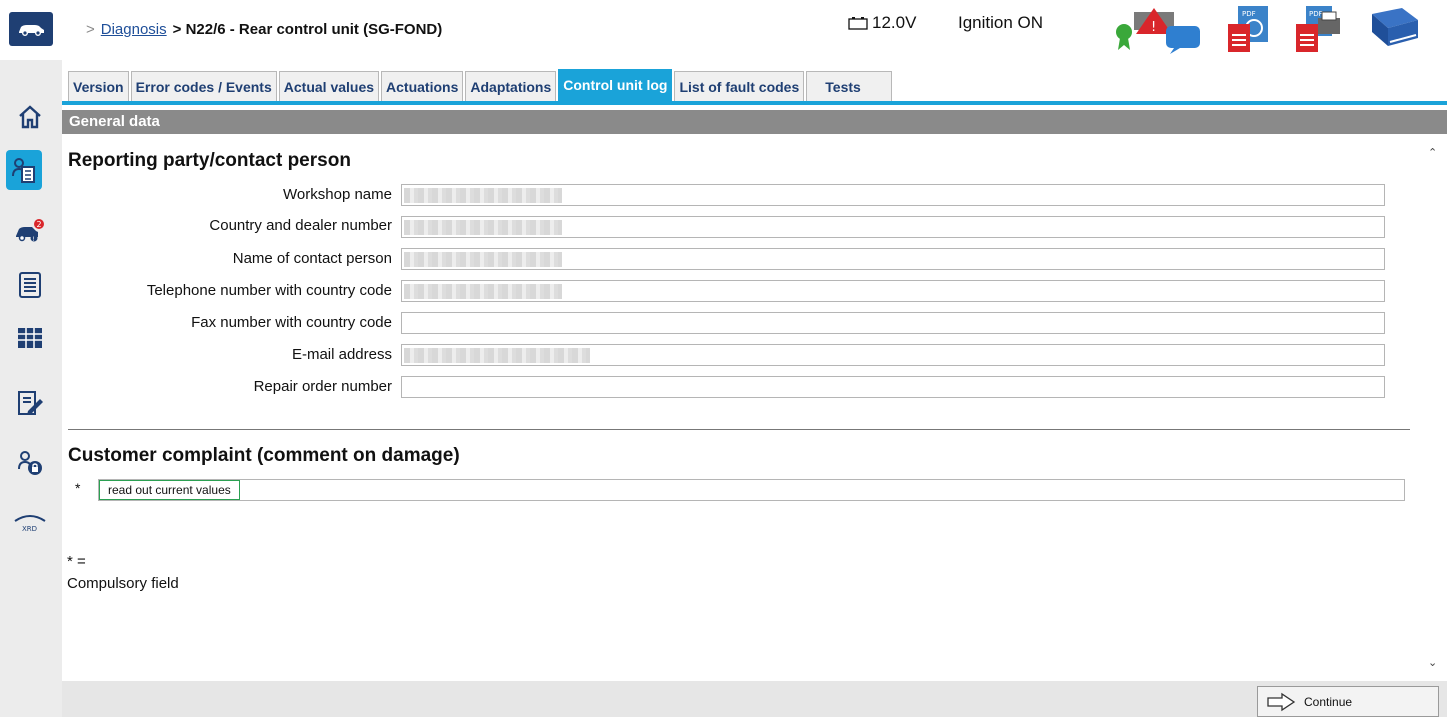 This screenshot has width=1447, height=717. What do you see at coordinates (291, 322) in the screenshot?
I see `fax-label: Fax number with country code` at bounding box center [291, 322].